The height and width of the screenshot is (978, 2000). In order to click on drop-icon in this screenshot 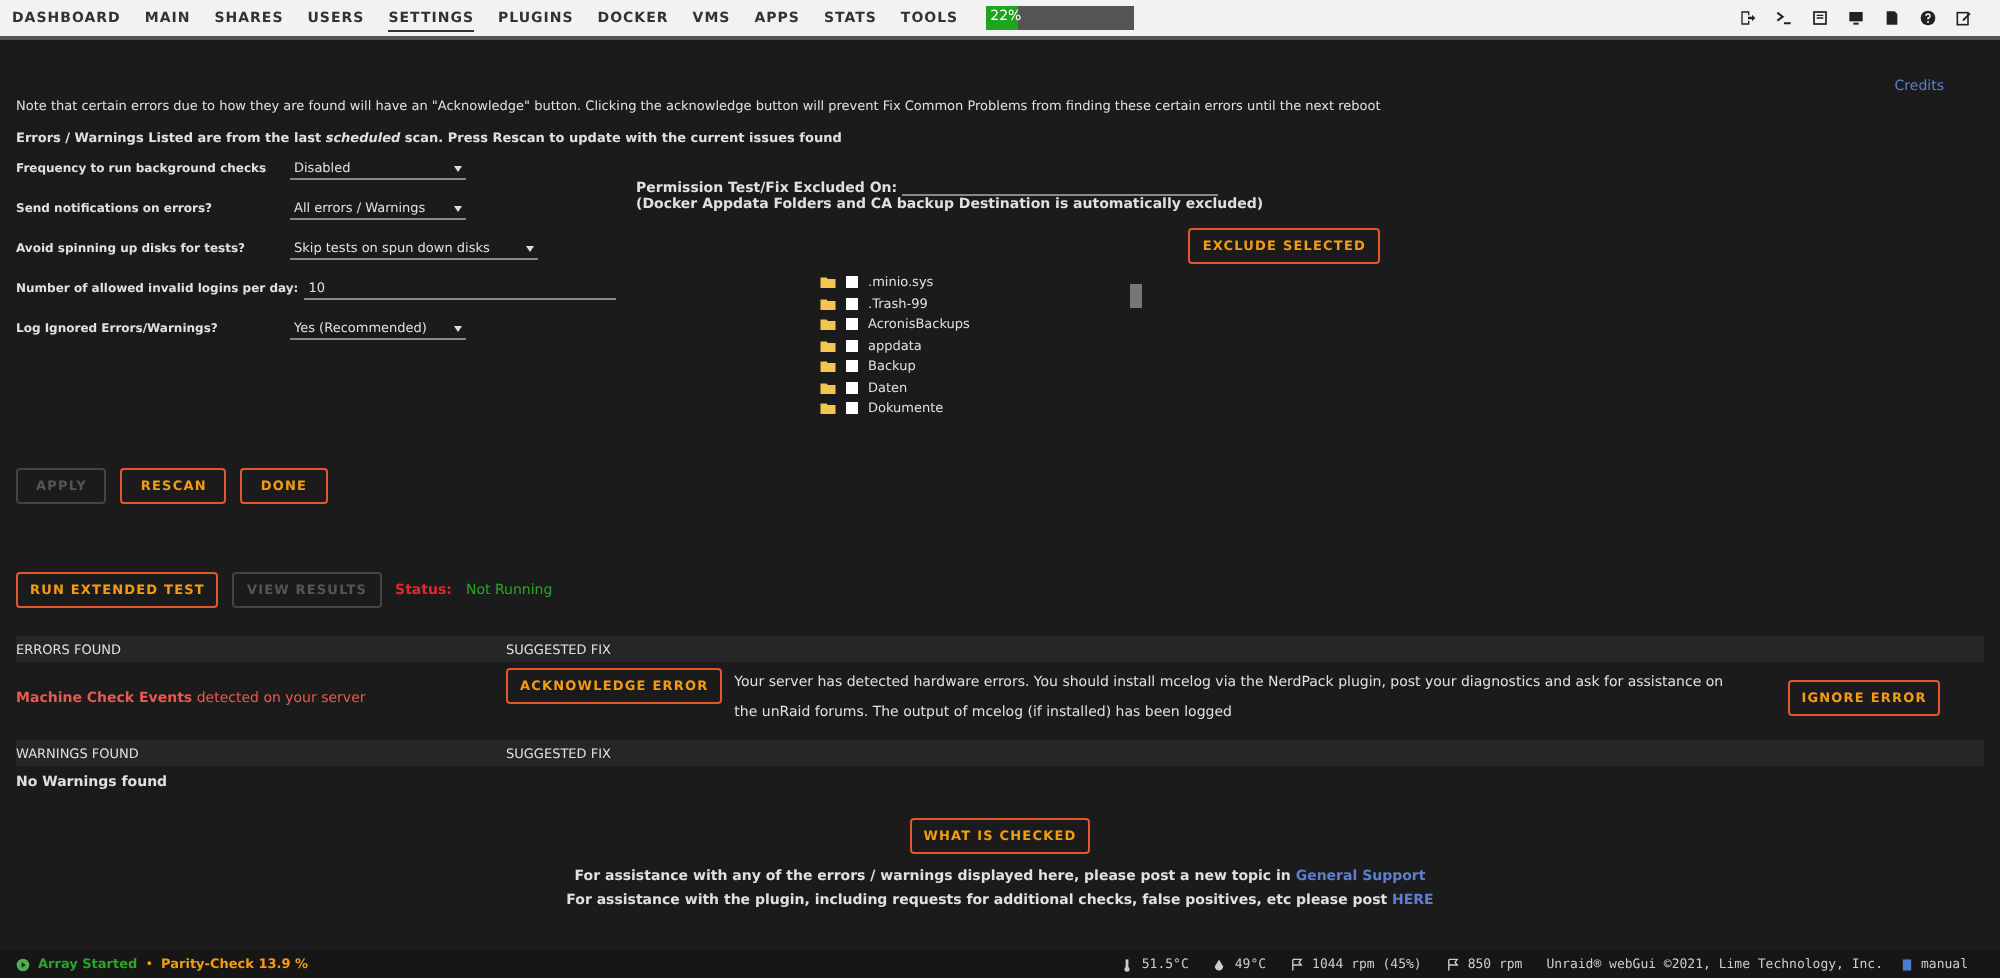, I will do `click(1219, 964)`.